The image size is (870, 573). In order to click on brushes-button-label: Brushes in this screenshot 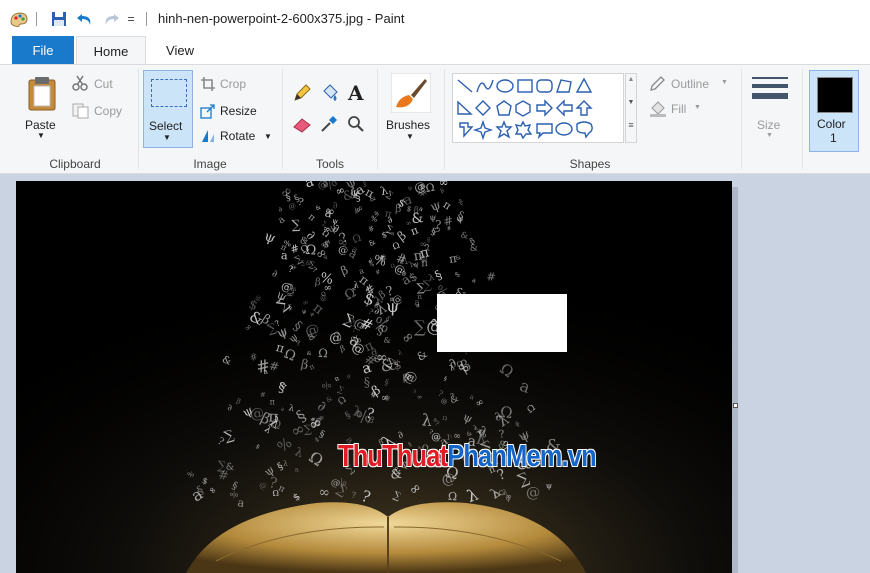, I will do `click(408, 125)`.